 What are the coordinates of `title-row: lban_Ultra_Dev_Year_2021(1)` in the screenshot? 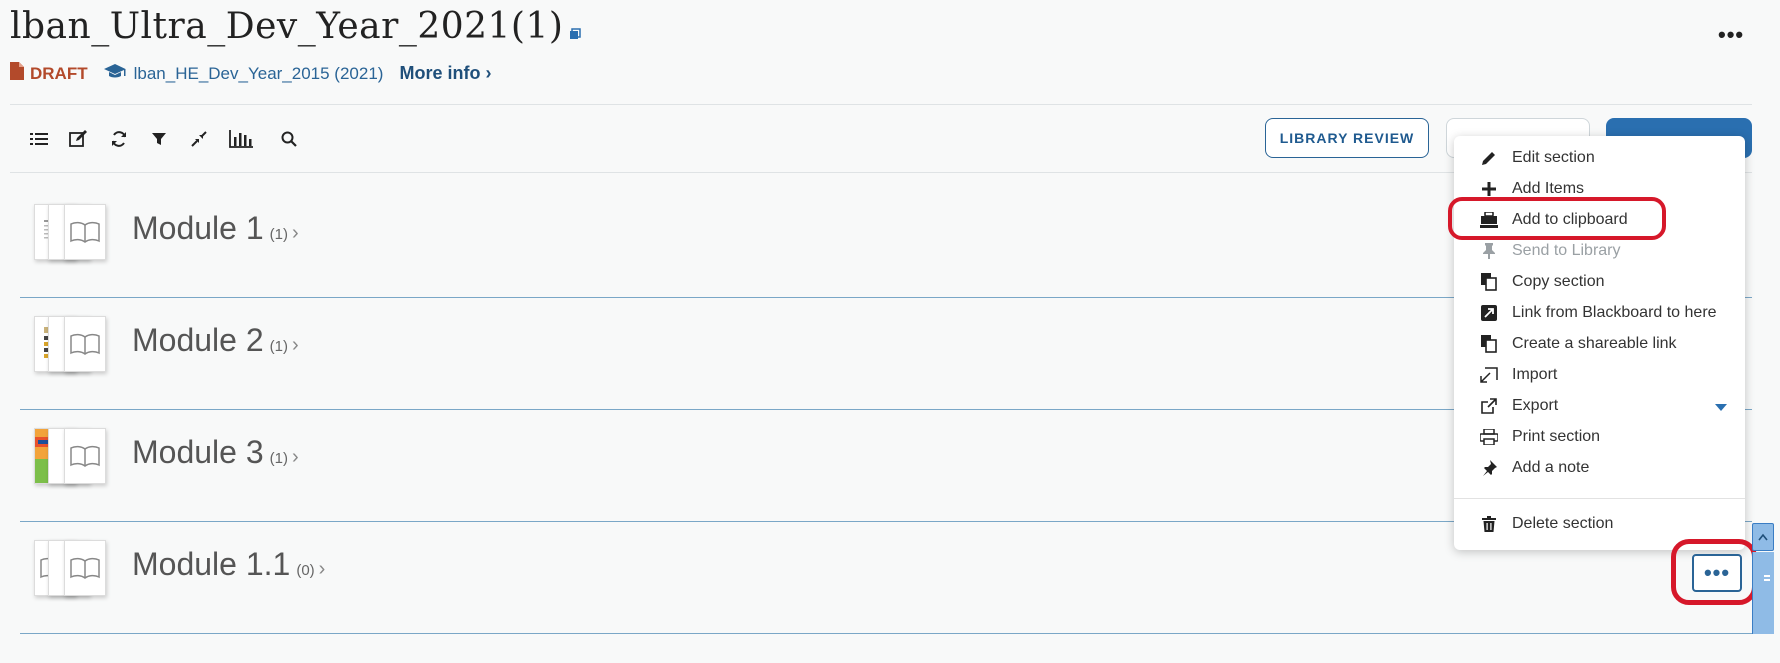 It's located at (296, 26).